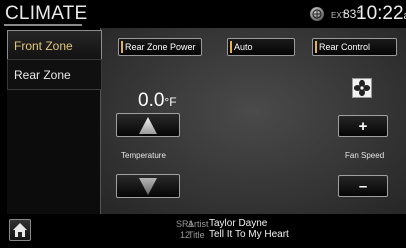 The width and height of the screenshot is (406, 248). Describe the element at coordinates (317, 14) in the screenshot. I see `sirius-icon` at that location.